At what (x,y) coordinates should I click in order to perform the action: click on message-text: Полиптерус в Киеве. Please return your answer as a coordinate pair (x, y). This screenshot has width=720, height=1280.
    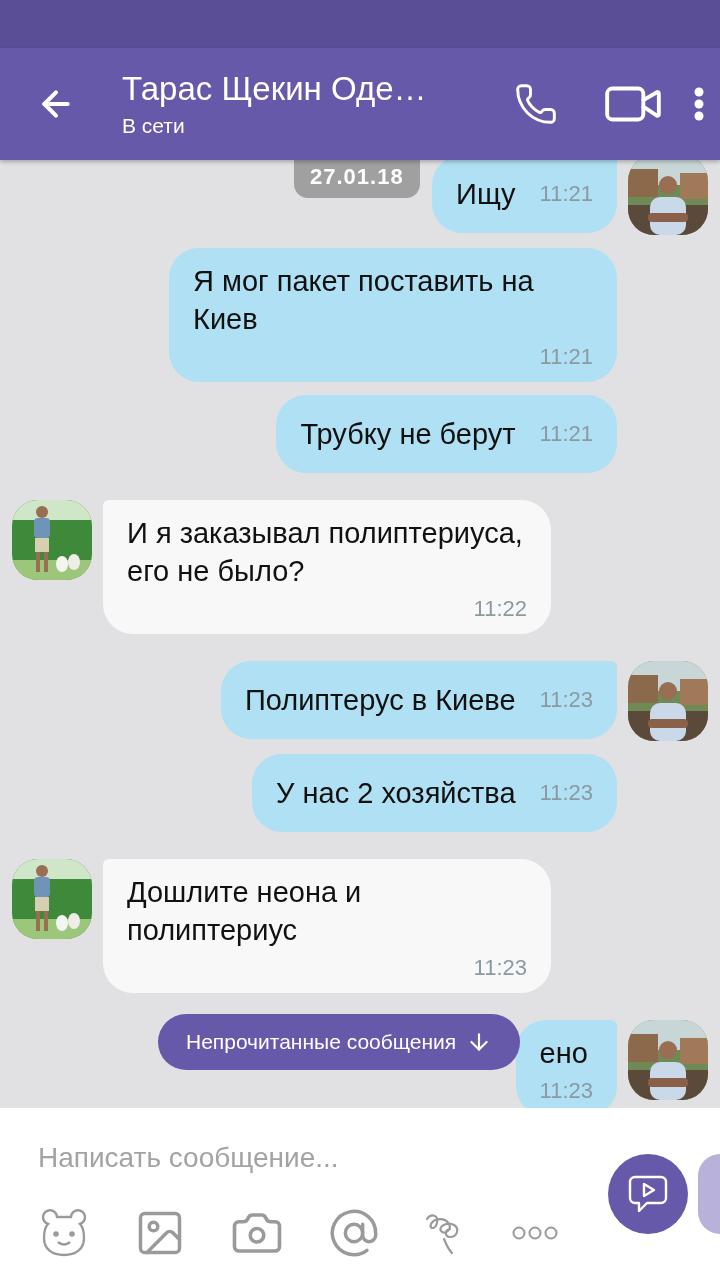
    Looking at the image, I should click on (380, 700).